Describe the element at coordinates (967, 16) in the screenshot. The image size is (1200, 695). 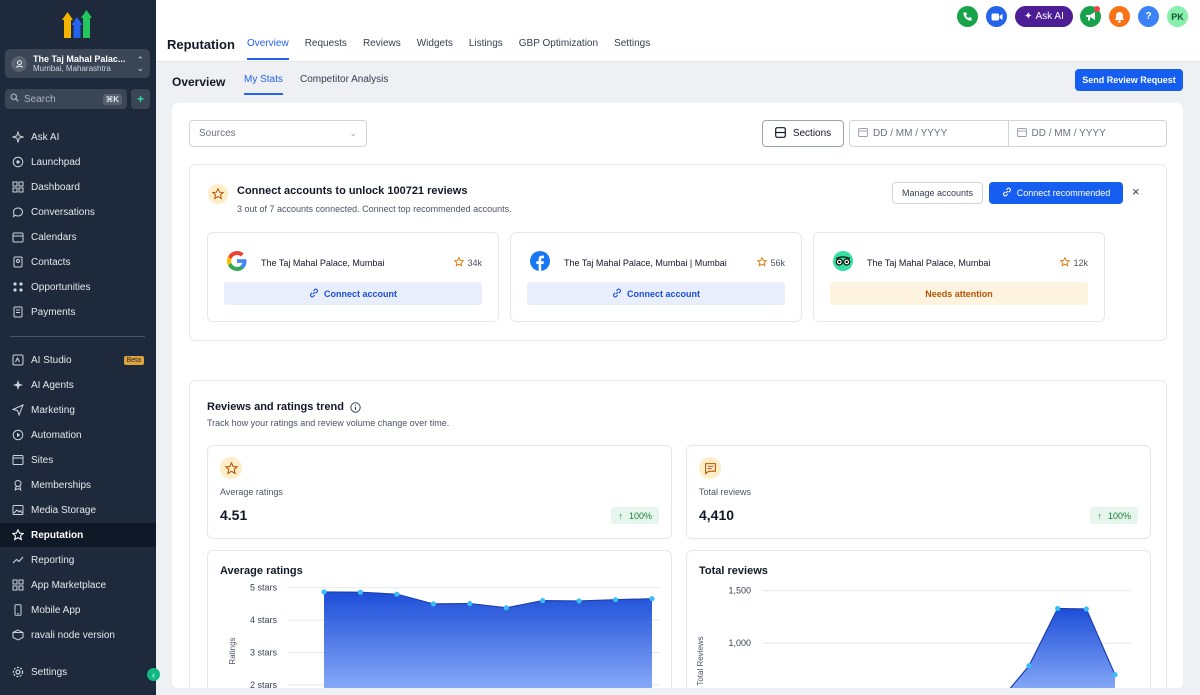
I see `phone-button` at that location.